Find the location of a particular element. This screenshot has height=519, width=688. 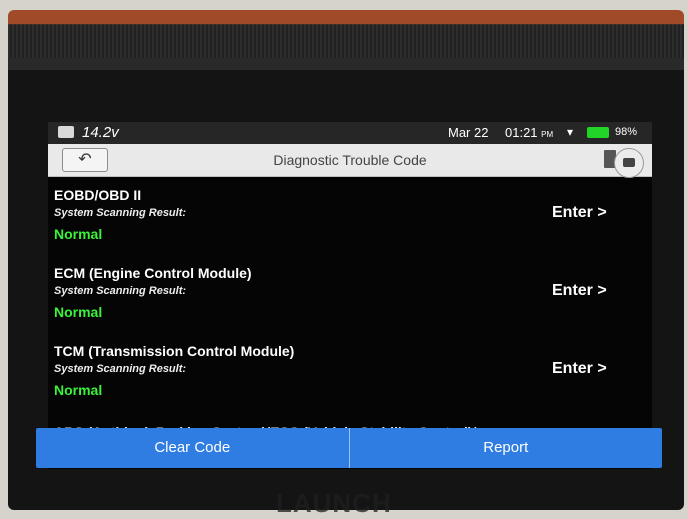

report-button: Report is located at coordinates (505, 448).